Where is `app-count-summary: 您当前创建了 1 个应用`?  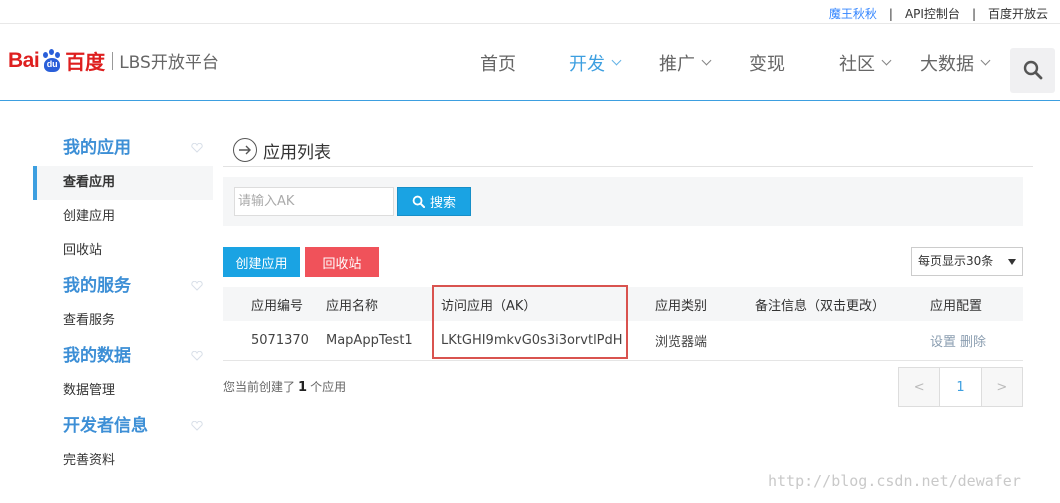 app-count-summary: 您当前创建了 1 个应用 is located at coordinates (284, 386).